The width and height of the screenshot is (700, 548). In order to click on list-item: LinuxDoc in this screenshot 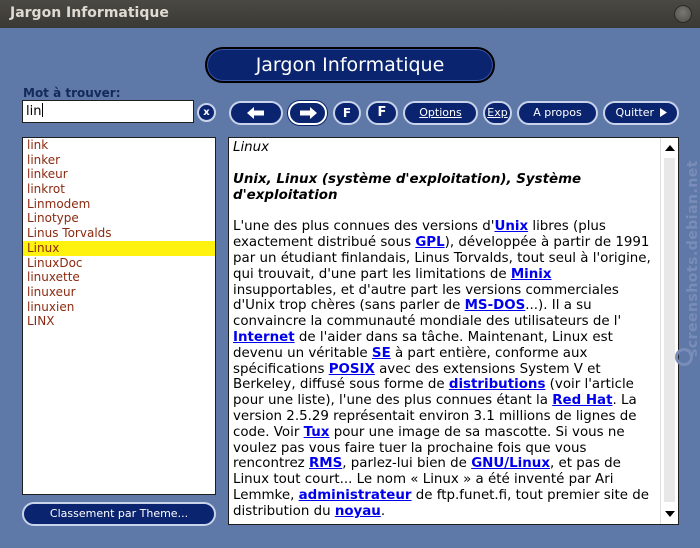, I will do `click(119, 263)`.